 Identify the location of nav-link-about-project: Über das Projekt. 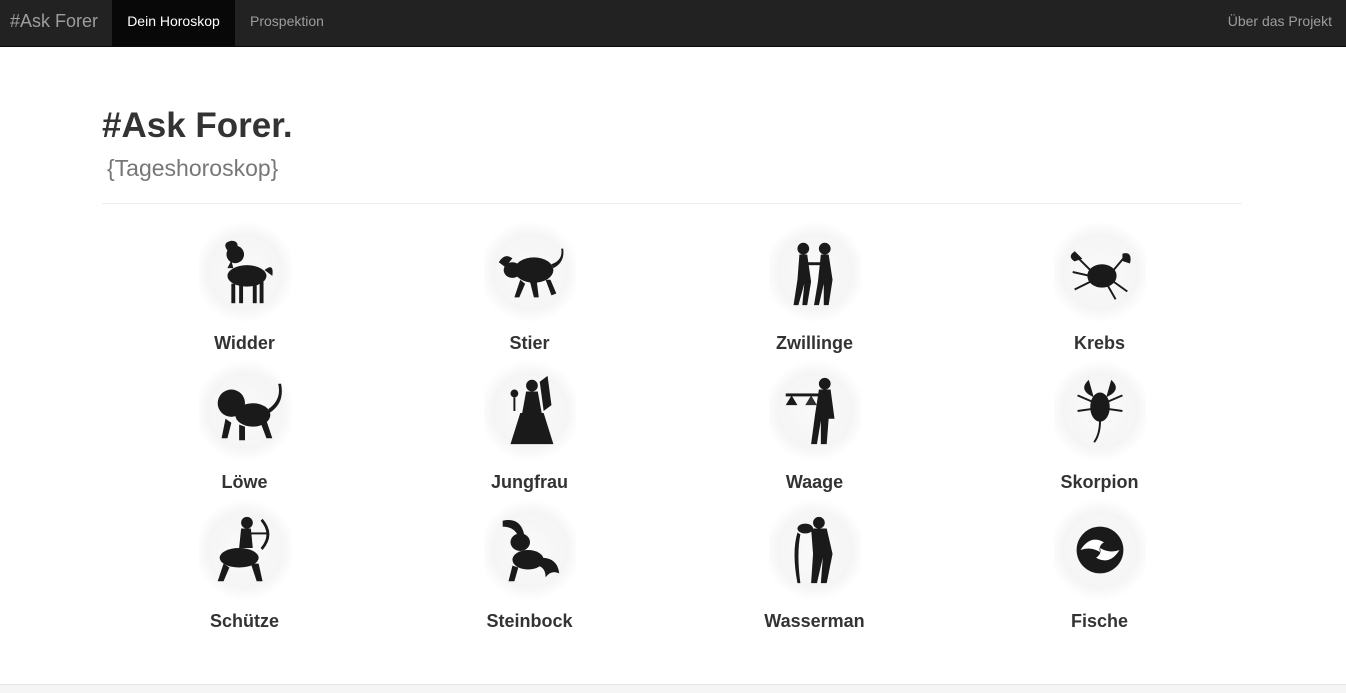
(1279, 23).